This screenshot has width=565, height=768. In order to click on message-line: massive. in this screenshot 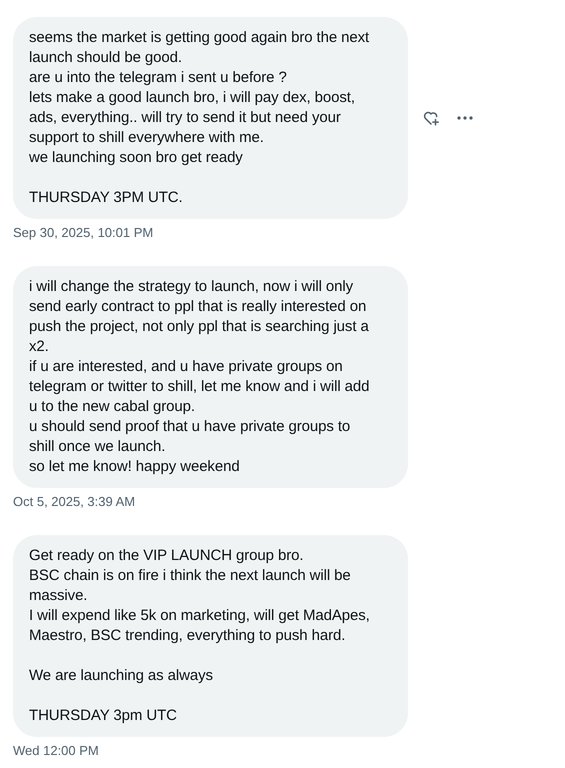, I will do `click(58, 596)`.